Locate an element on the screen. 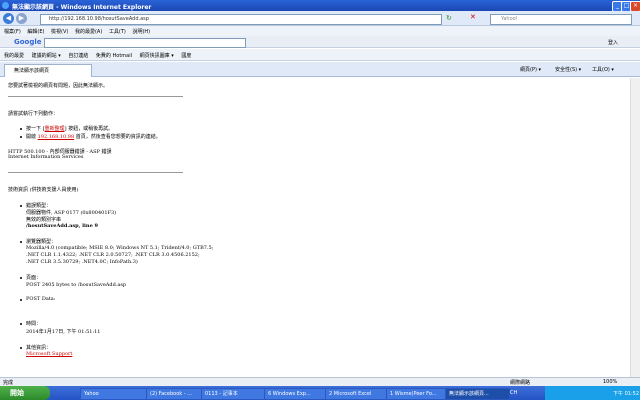 The width and height of the screenshot is (640, 400). zone-text: 網際網路 is located at coordinates (520, 383).